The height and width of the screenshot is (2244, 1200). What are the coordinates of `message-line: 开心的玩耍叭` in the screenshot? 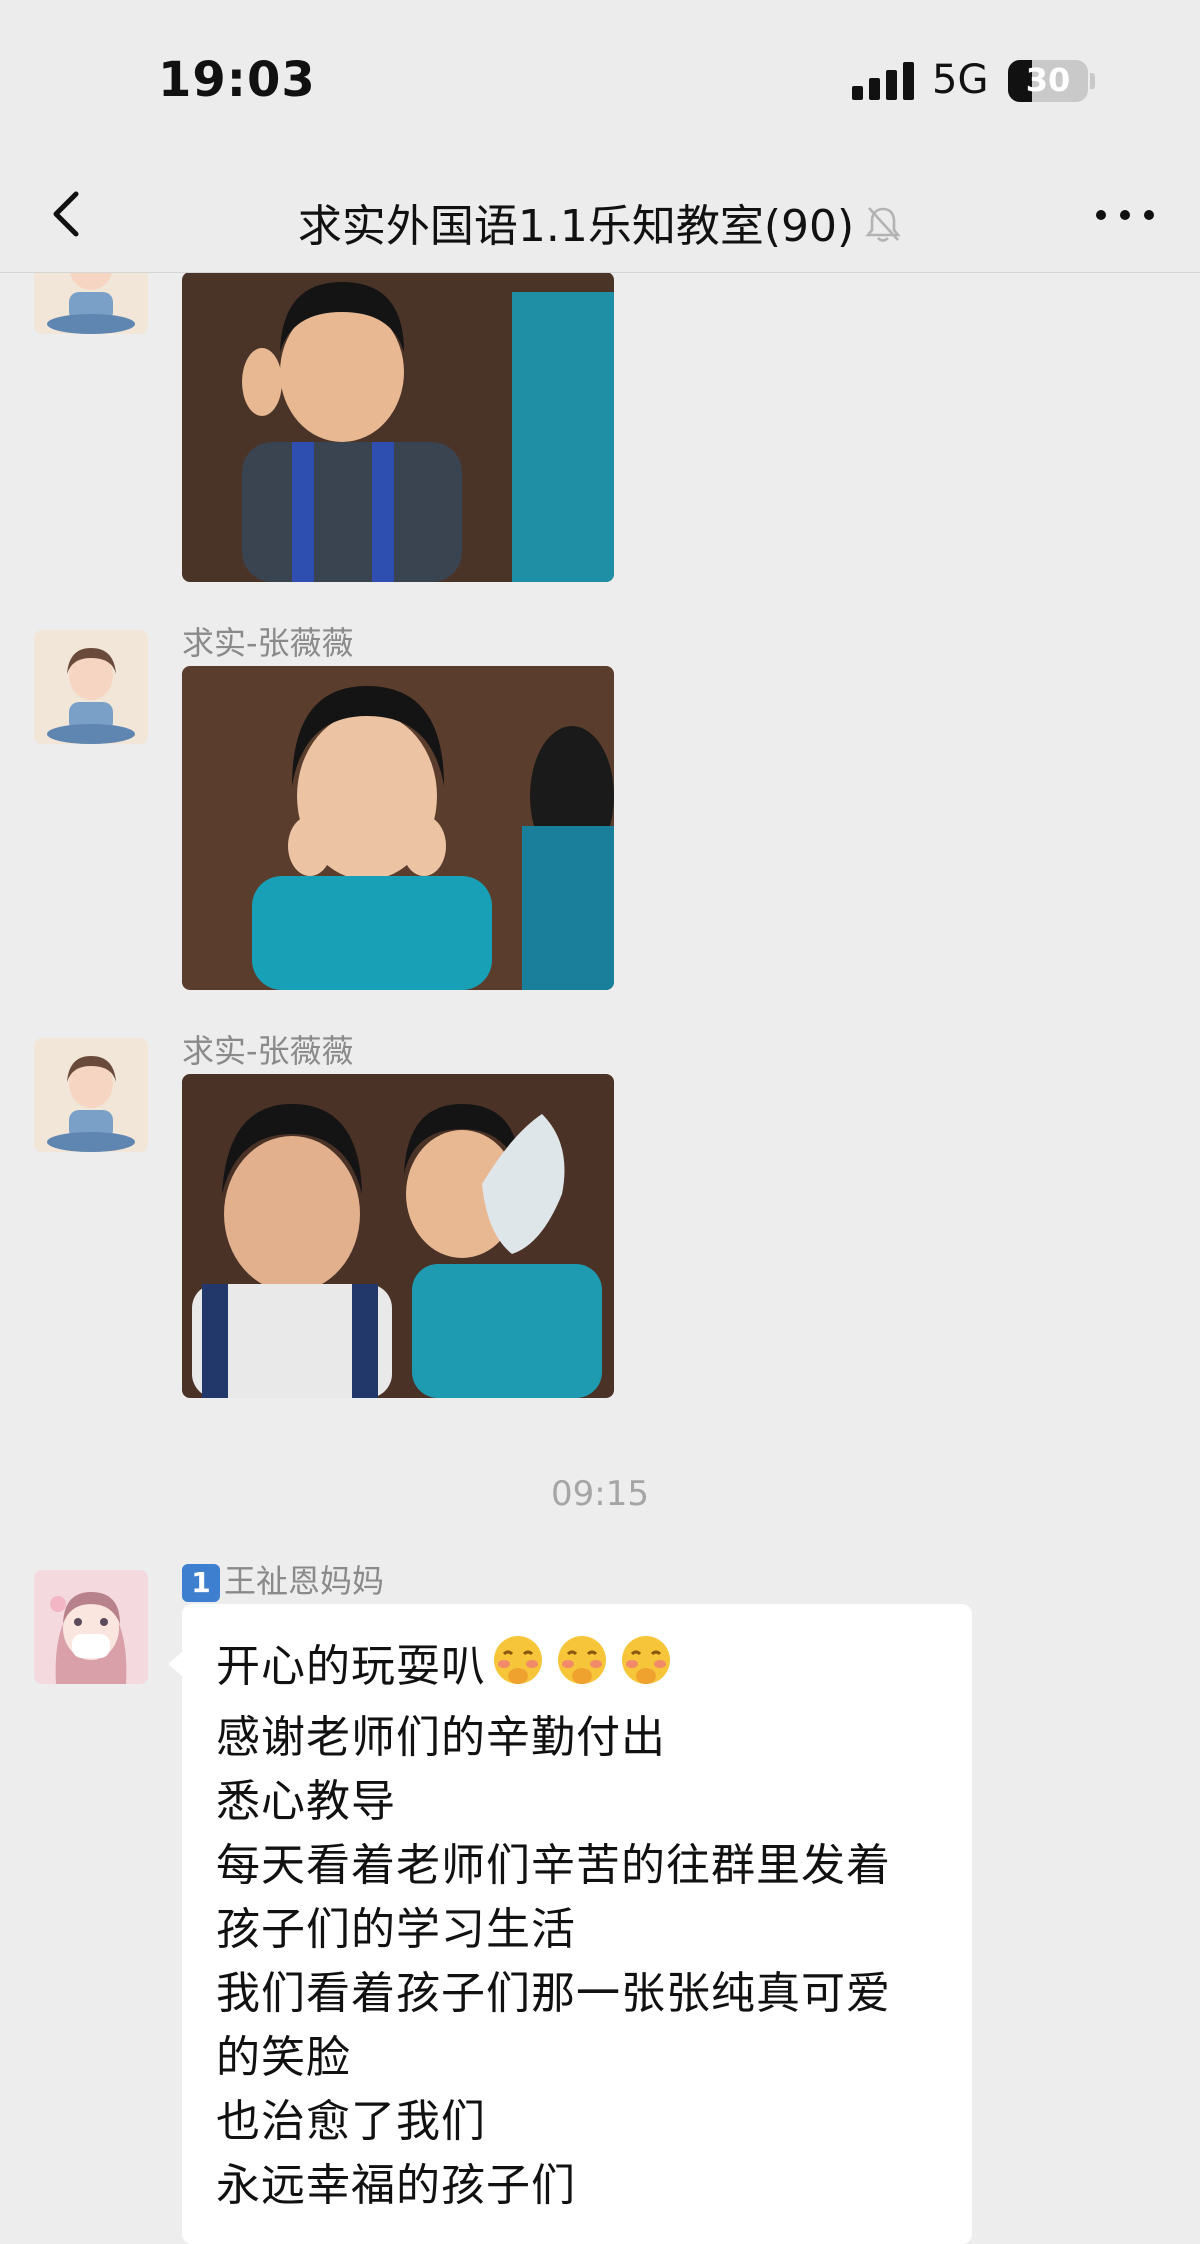 It's located at (586, 1669).